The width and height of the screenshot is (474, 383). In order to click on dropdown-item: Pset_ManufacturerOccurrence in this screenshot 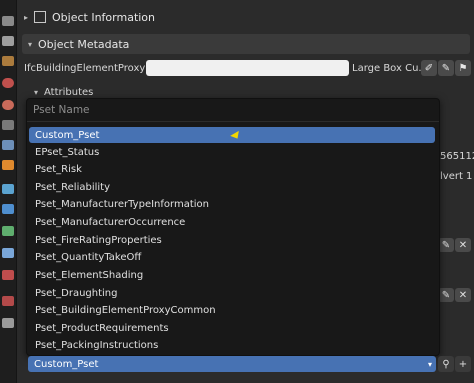, I will do `click(232, 222)`.